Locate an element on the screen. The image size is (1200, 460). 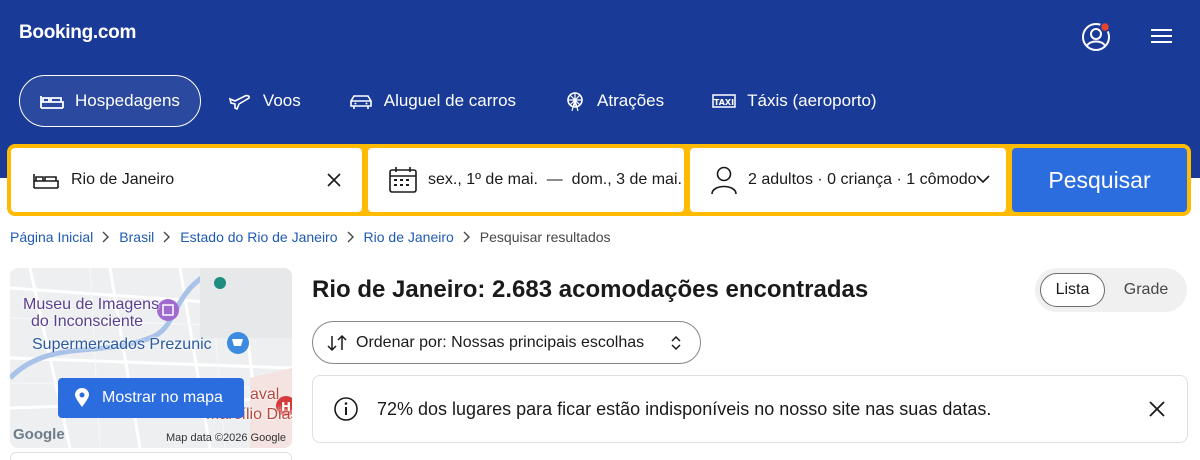
map-label: Museu de Imagens is located at coordinates (91, 304).